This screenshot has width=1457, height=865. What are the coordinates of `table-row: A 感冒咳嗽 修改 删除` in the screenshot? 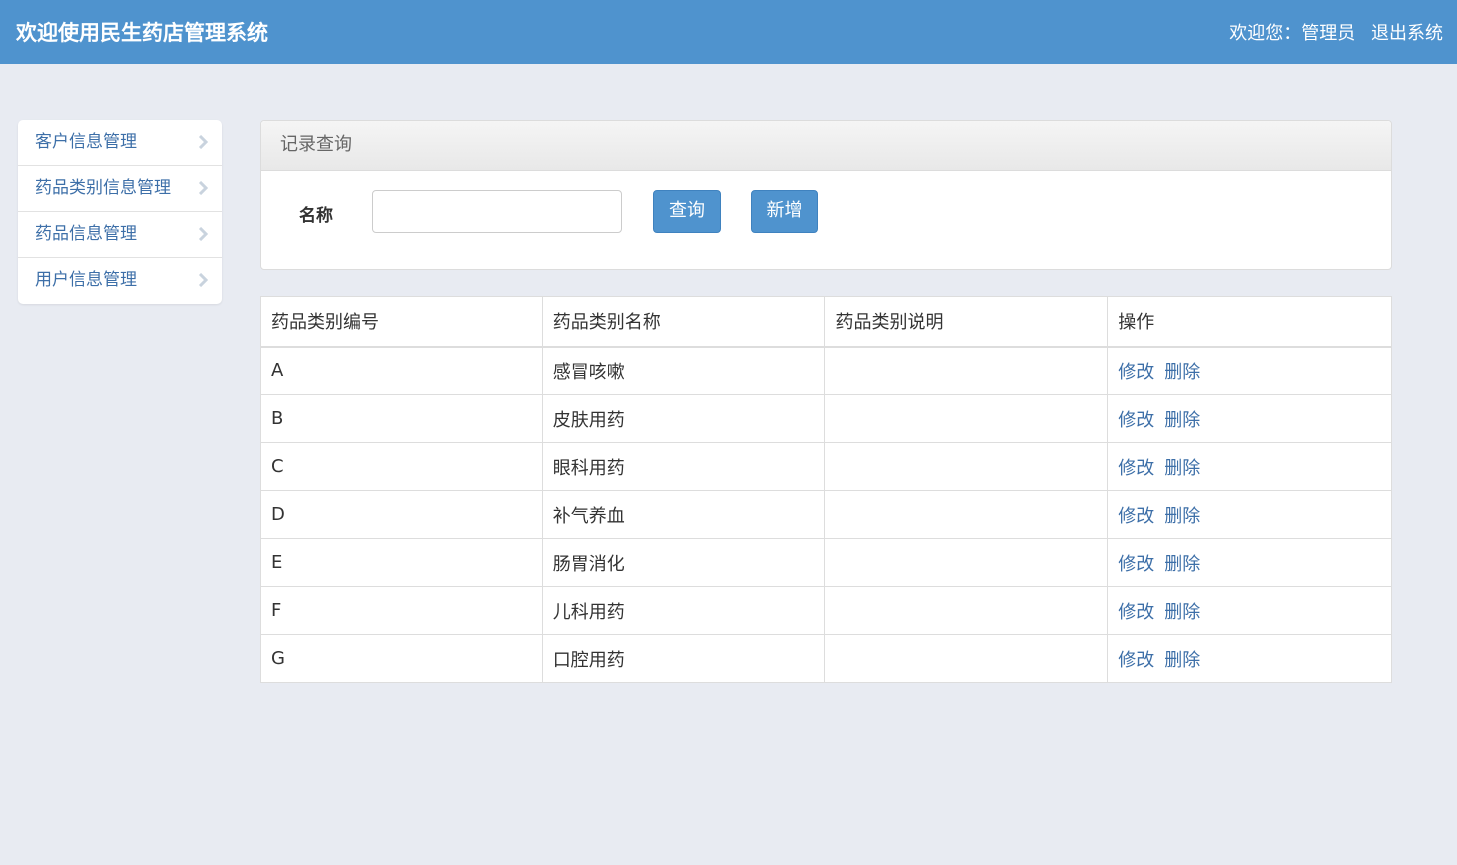 It's located at (826, 370).